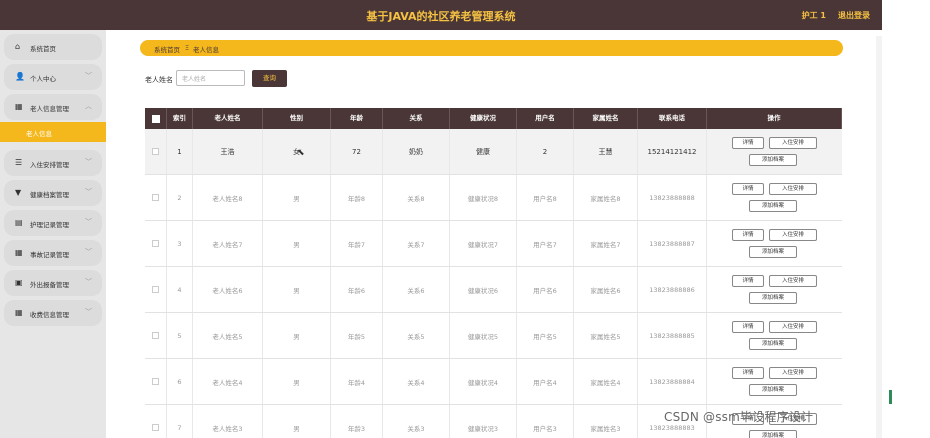 The width and height of the screenshot is (930, 438). What do you see at coordinates (227, 244) in the screenshot?
I see `cell-text: 老人姓名7` at bounding box center [227, 244].